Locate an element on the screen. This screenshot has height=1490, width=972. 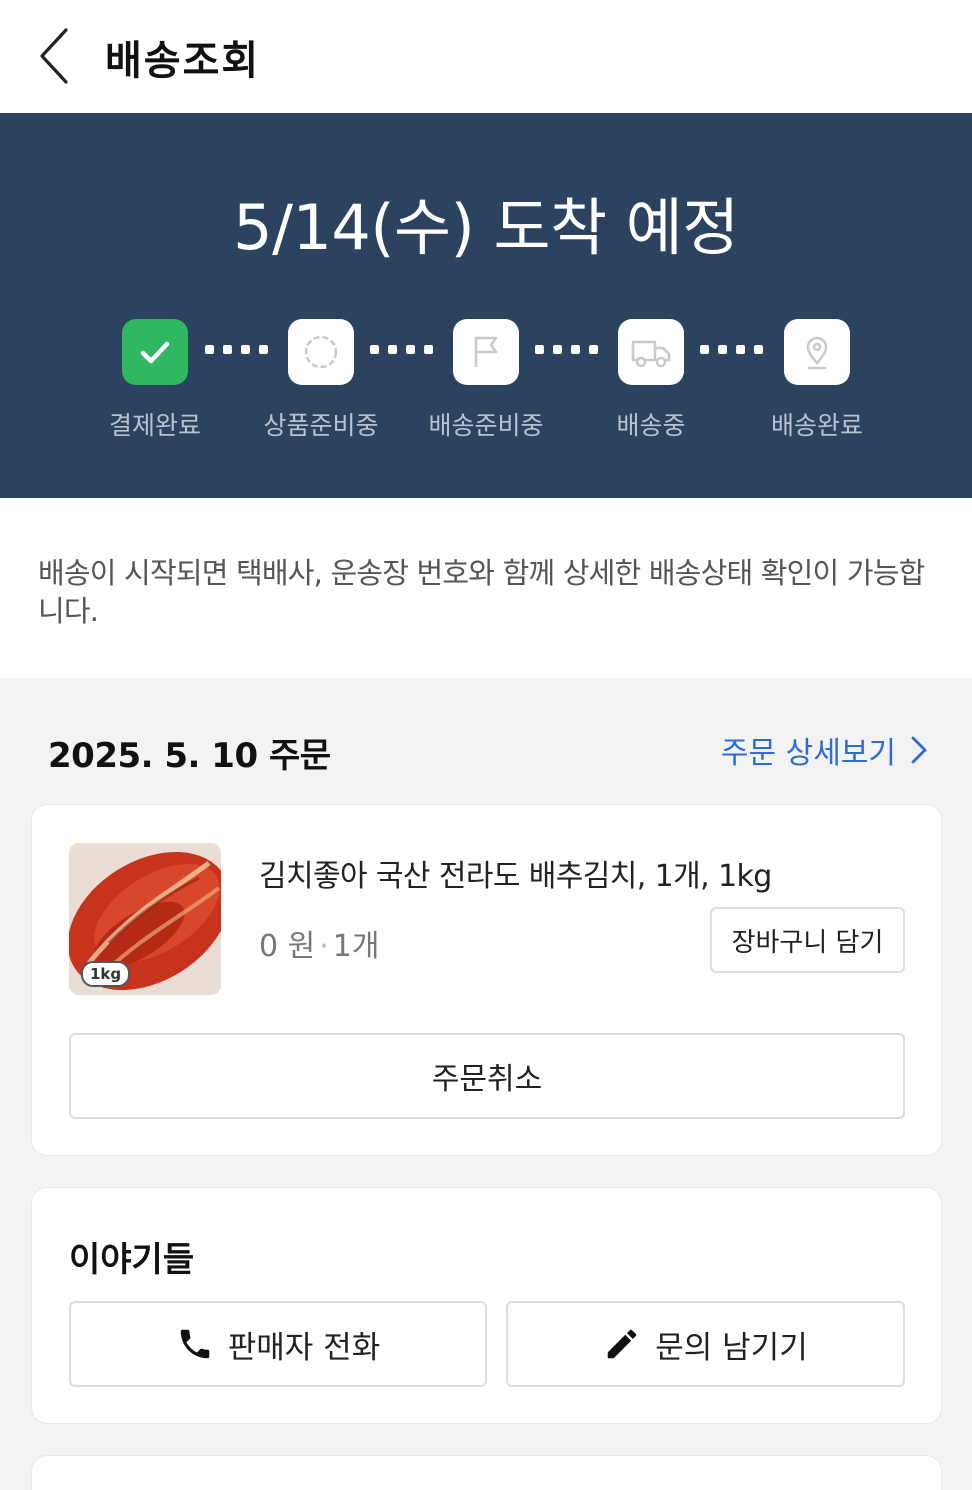
stories-title: 이야기들 is located at coordinates (132, 1260).